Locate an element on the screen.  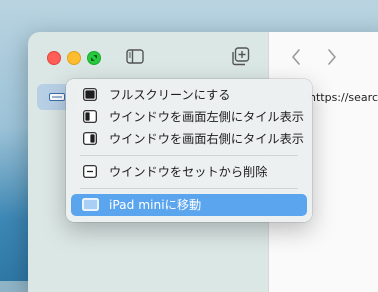
minimize-button is located at coordinates (74, 58).